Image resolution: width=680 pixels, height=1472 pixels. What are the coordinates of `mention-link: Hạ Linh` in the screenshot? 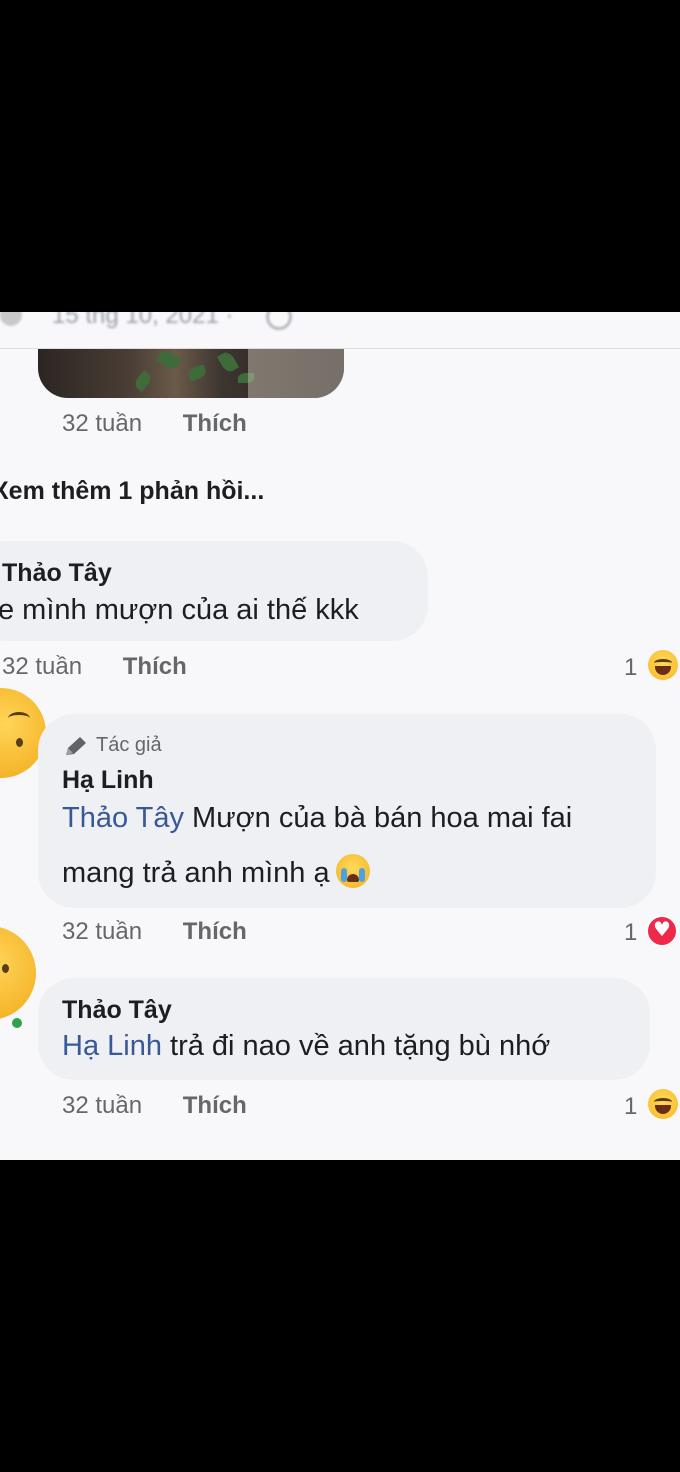 It's located at (112, 1046).